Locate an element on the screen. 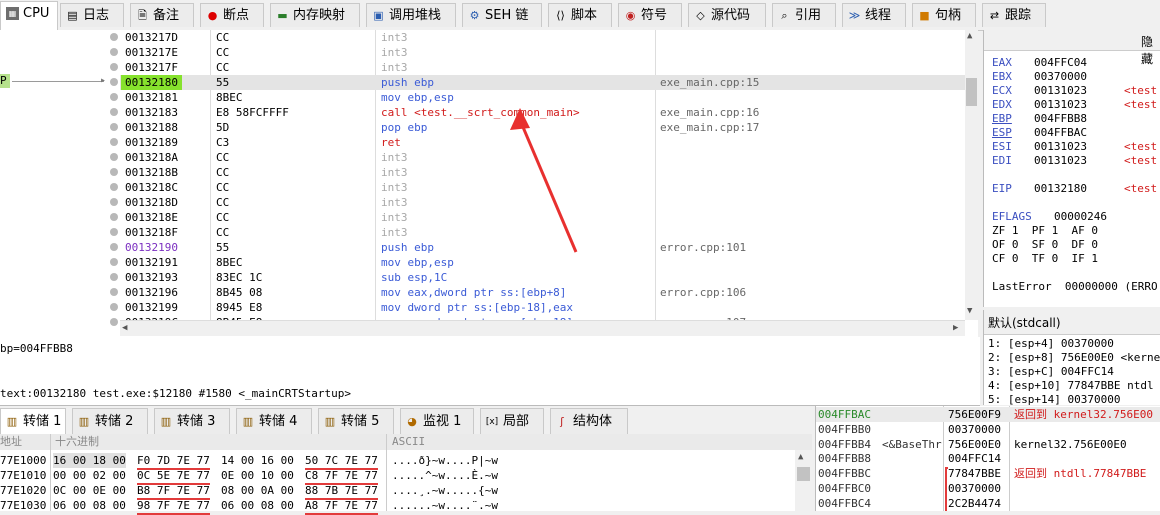 This screenshot has height=515, width=1160. argument-row: 4: [esp+10] 77847BBE ntdl is located at coordinates (1071, 386).